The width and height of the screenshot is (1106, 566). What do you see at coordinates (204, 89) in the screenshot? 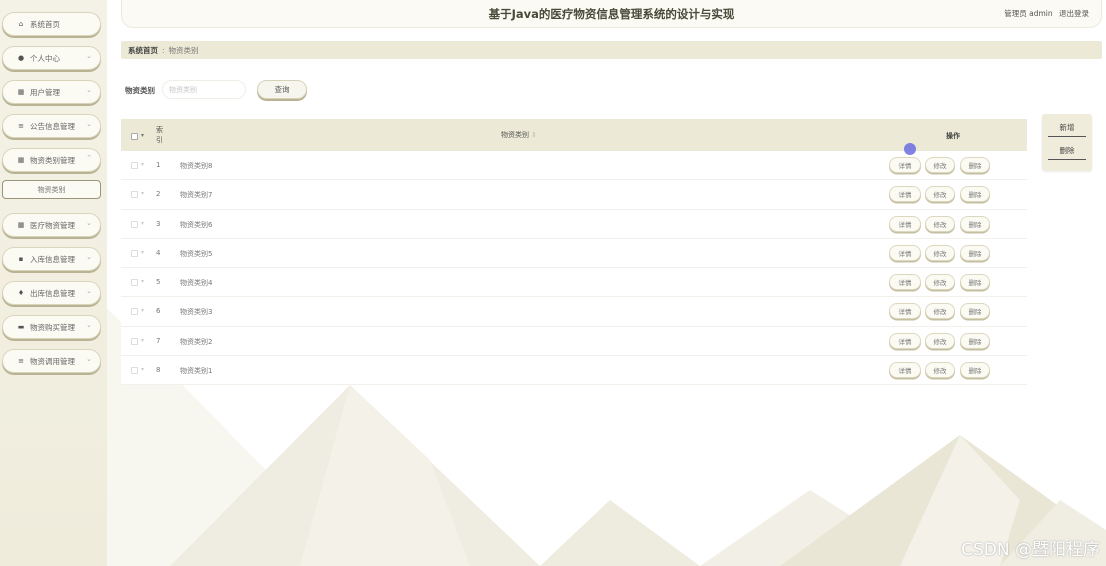
I see `search-input` at bounding box center [204, 89].